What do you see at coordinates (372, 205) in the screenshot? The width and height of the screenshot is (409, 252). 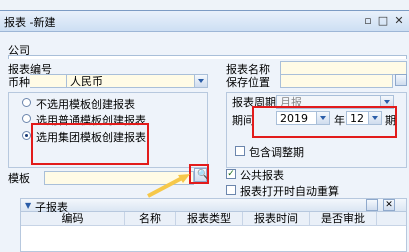 I see `new-subreport-icon` at bounding box center [372, 205].